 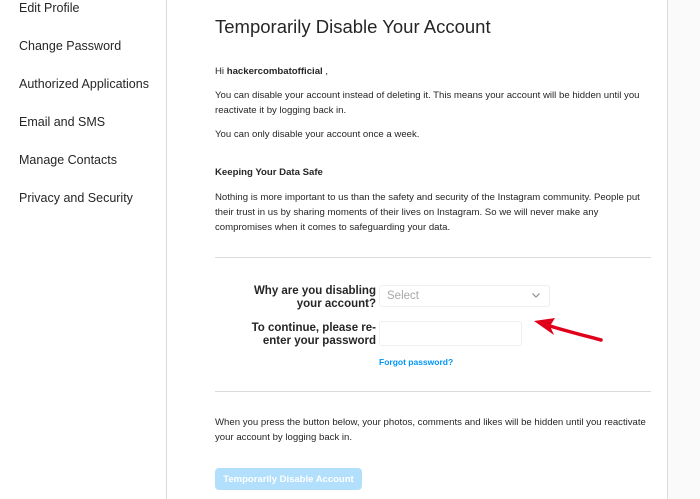 I want to click on greeting-suffix: ,, so click(x=325, y=71).